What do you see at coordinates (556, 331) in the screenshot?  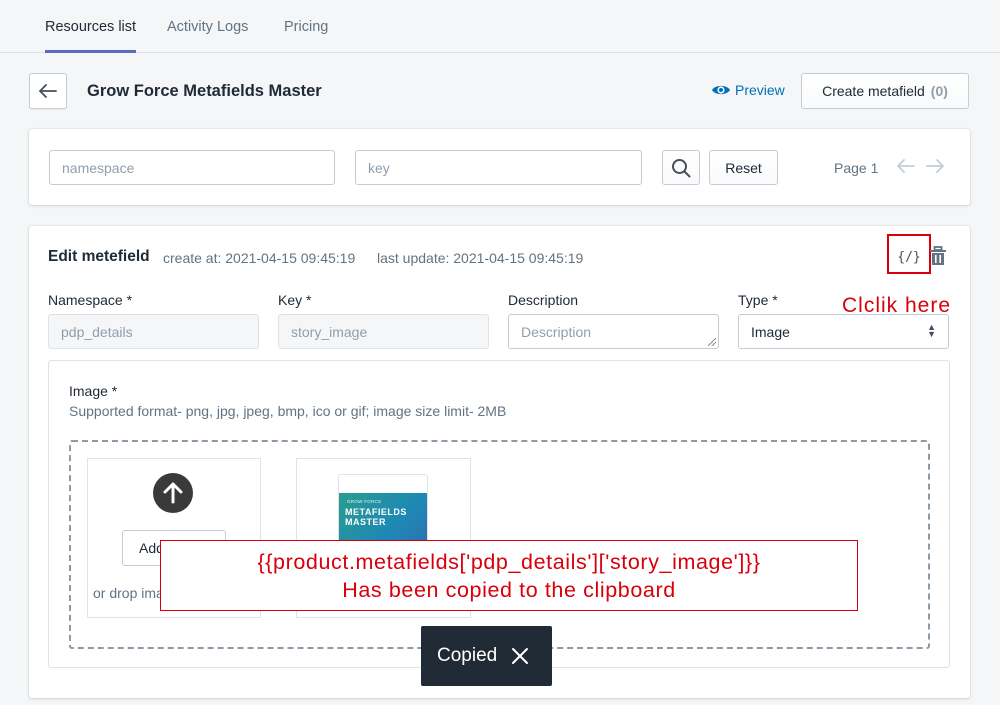 I see `description-placeholder: Description` at bounding box center [556, 331].